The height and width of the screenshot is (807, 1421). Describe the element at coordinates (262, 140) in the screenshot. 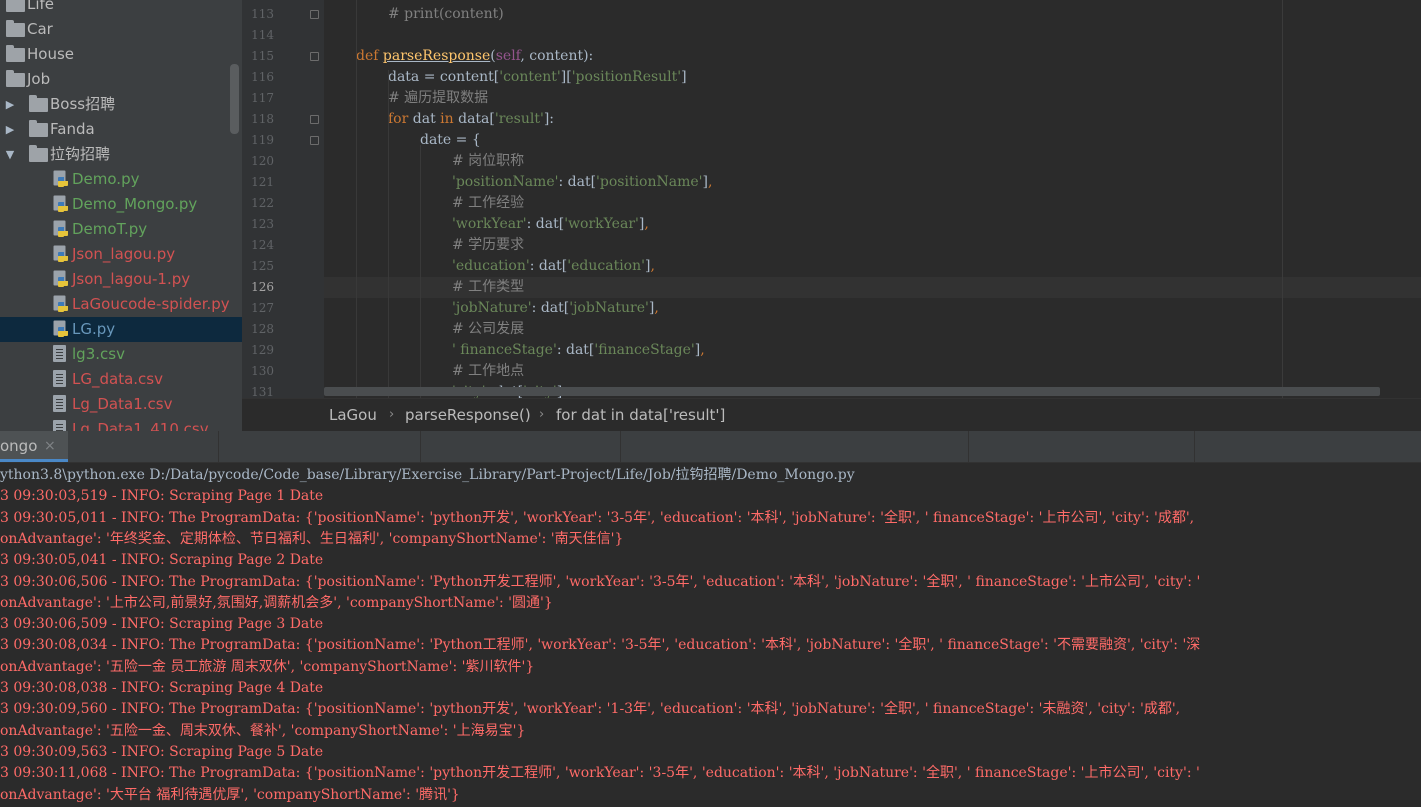

I see `line-number: 119` at that location.